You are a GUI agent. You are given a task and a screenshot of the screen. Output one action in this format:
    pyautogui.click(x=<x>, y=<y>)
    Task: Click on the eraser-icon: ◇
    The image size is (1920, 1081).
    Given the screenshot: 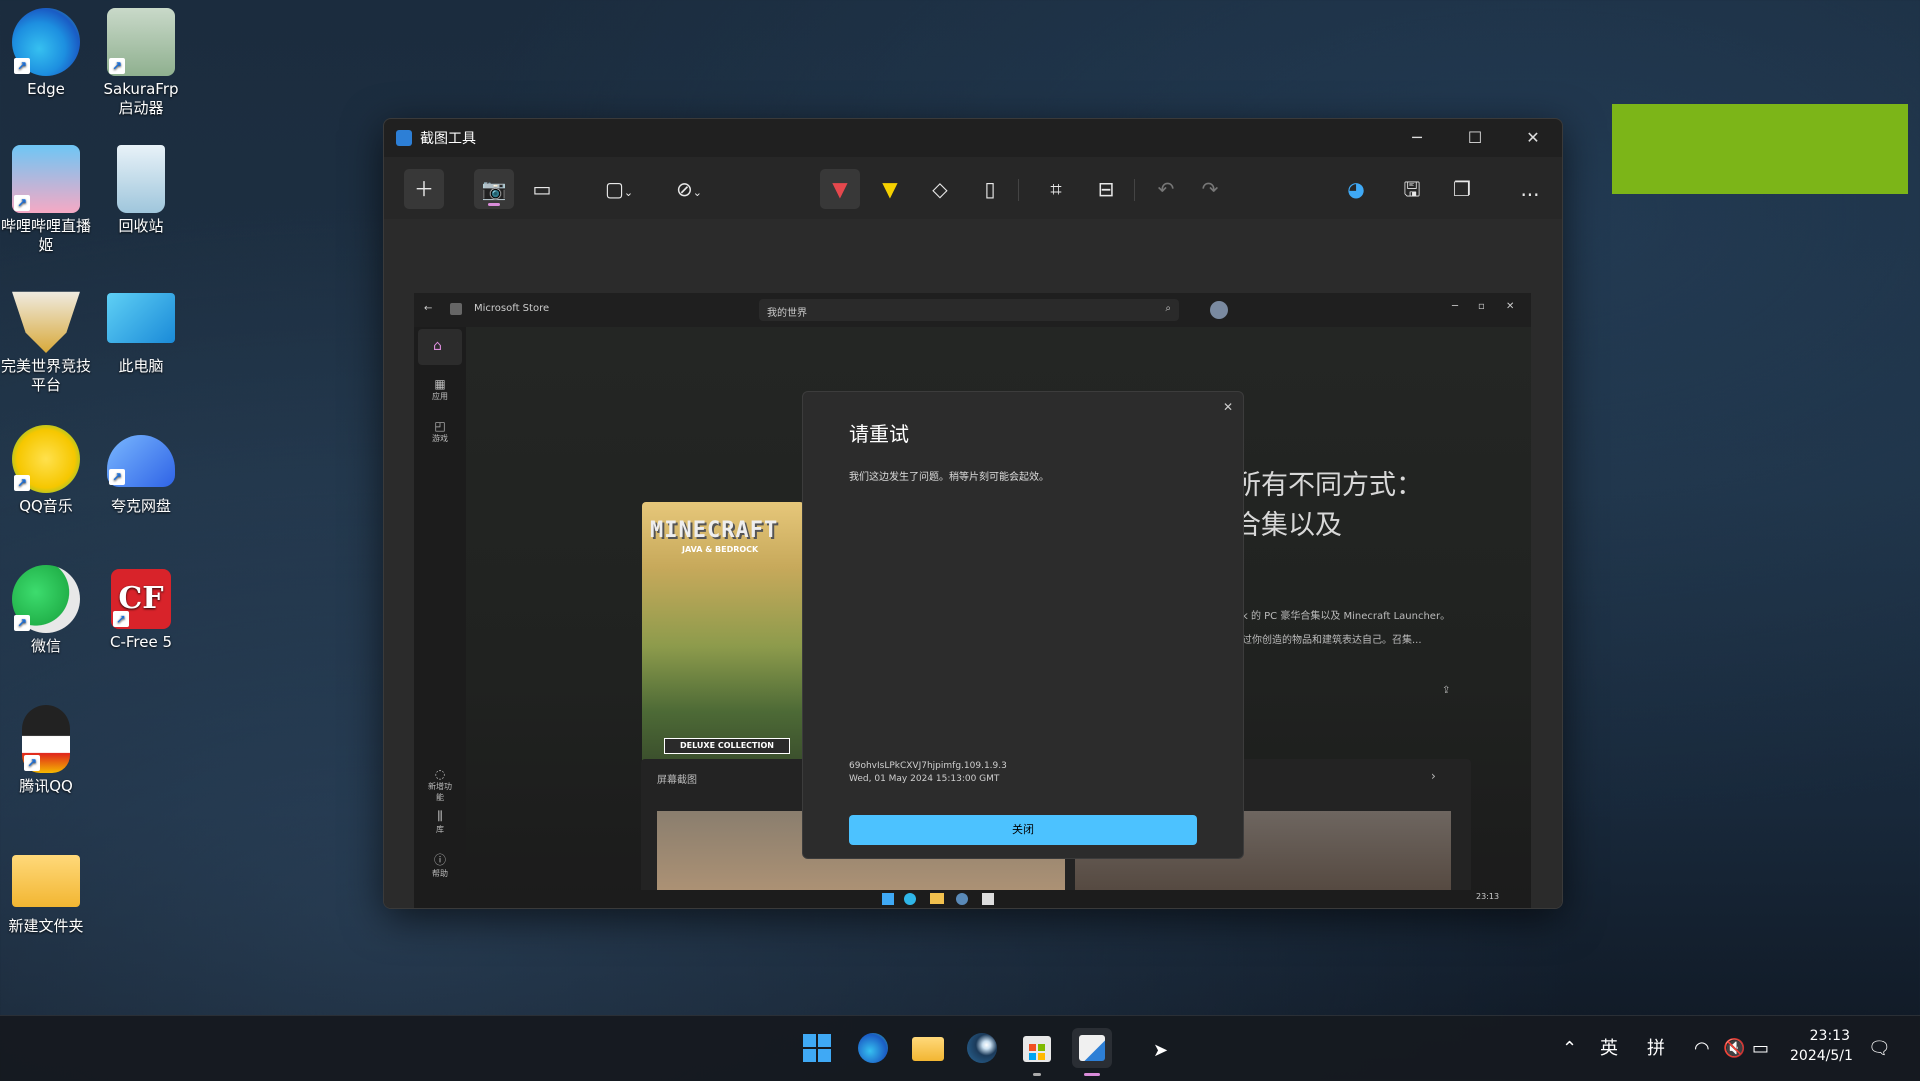 What is the action you would take?
    pyautogui.click(x=940, y=189)
    